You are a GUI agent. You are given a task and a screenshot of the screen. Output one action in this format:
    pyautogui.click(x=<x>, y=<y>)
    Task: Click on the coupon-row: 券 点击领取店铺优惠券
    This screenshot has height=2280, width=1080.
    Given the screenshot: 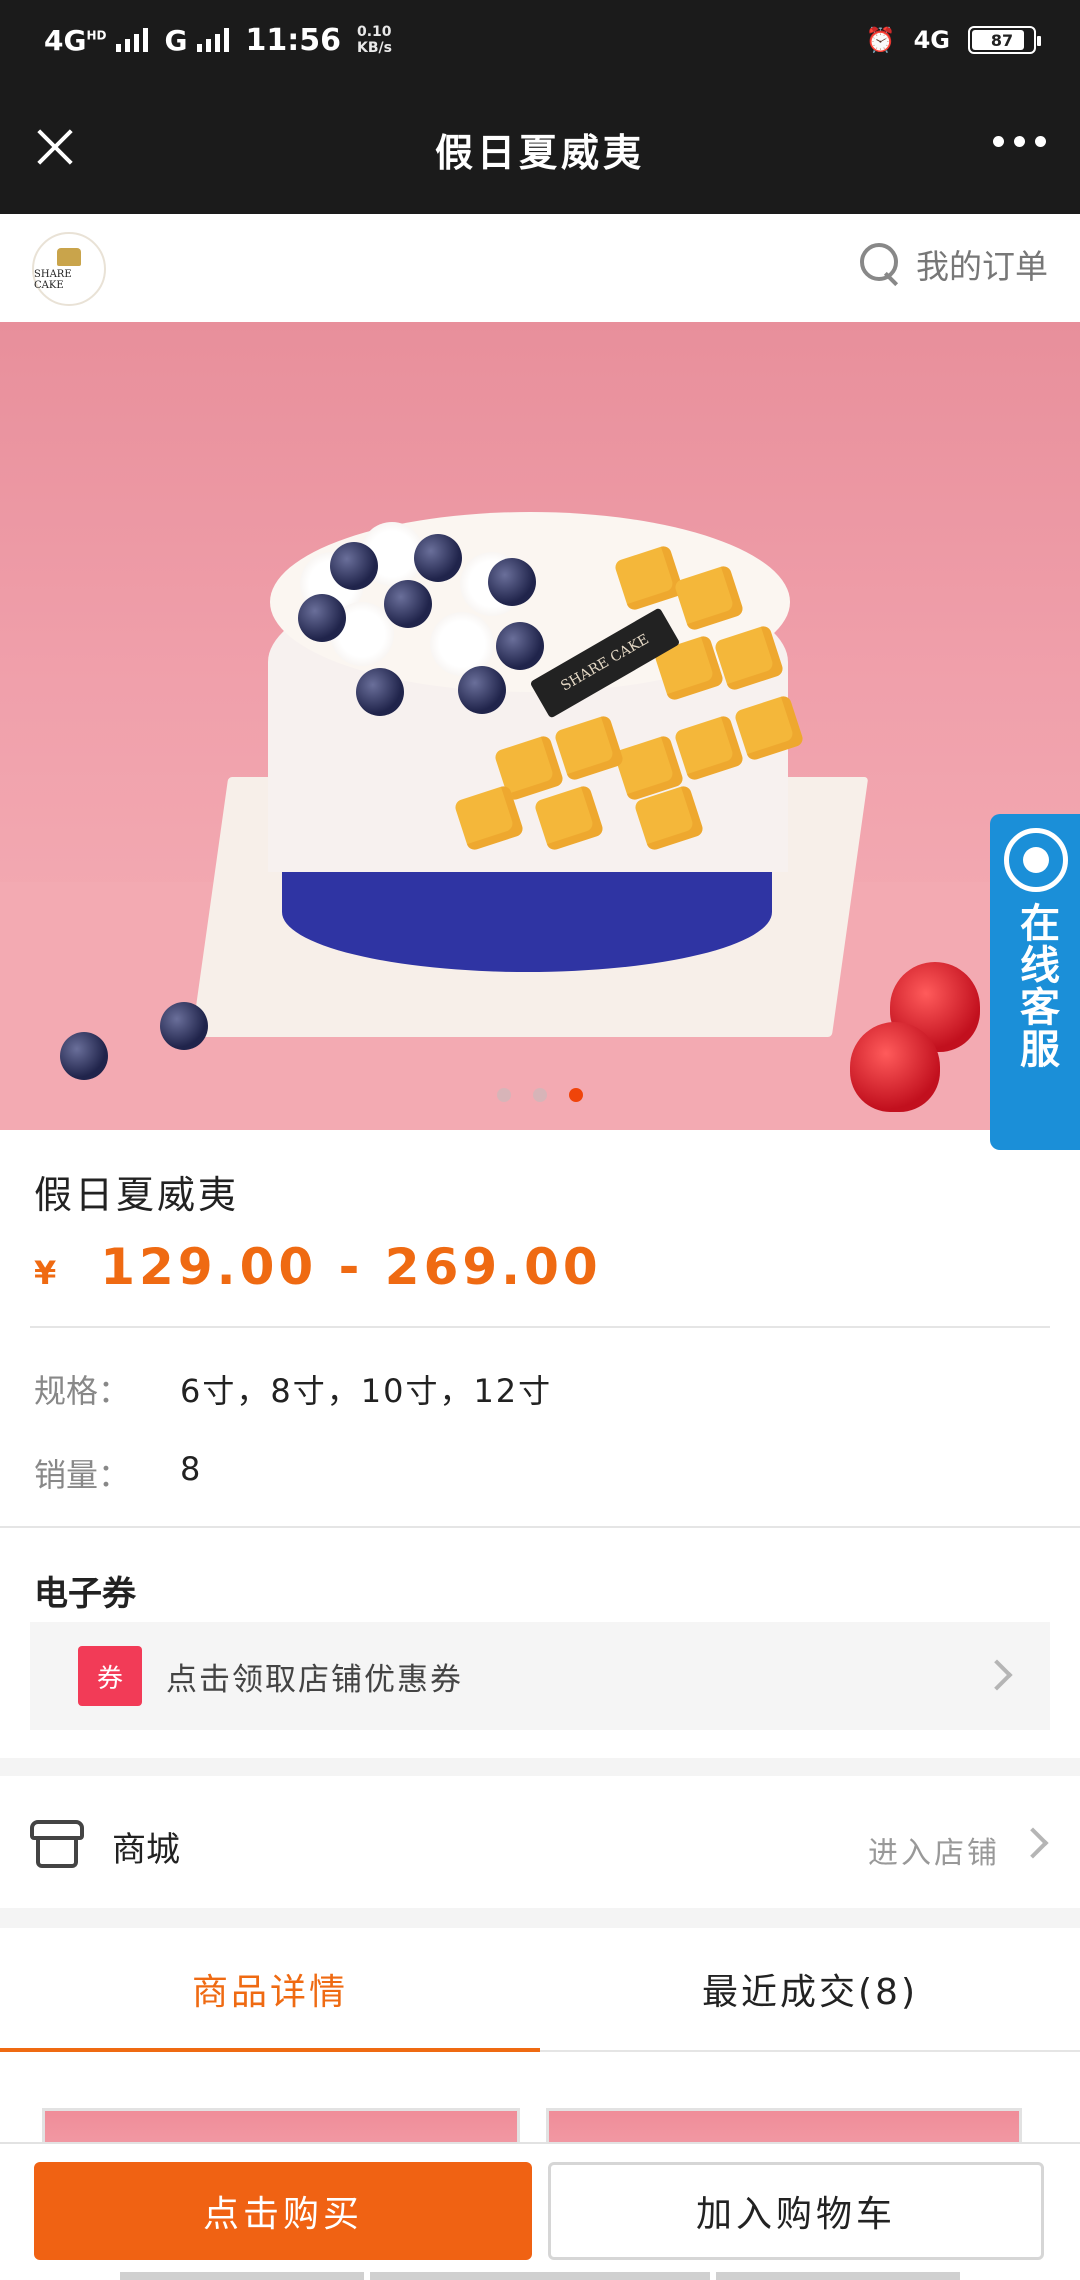 What is the action you would take?
    pyautogui.click(x=540, y=1676)
    